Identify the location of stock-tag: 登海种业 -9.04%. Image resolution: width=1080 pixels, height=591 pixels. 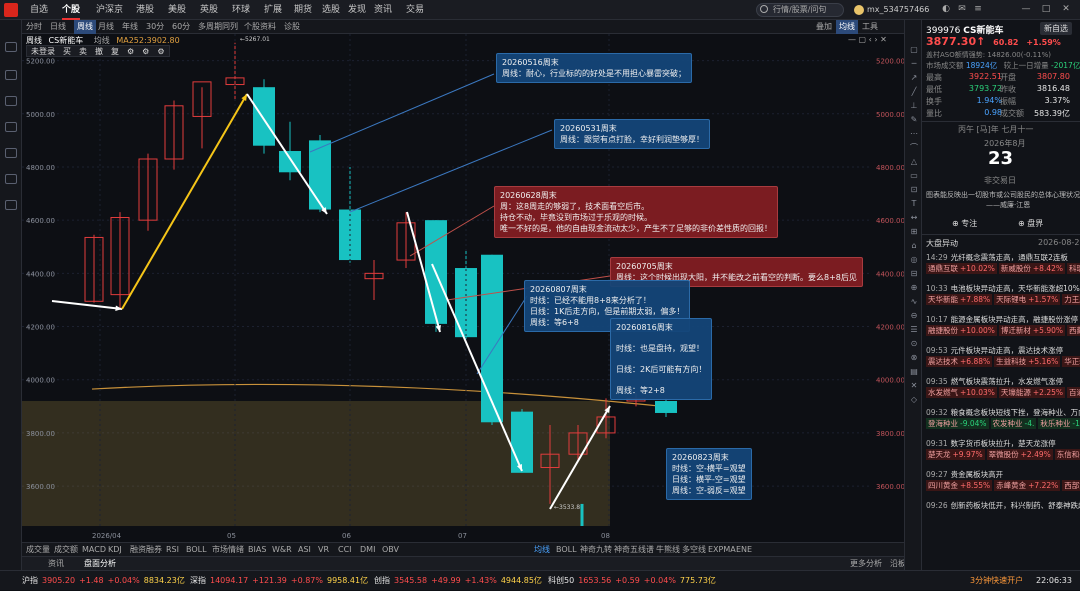
(957, 423).